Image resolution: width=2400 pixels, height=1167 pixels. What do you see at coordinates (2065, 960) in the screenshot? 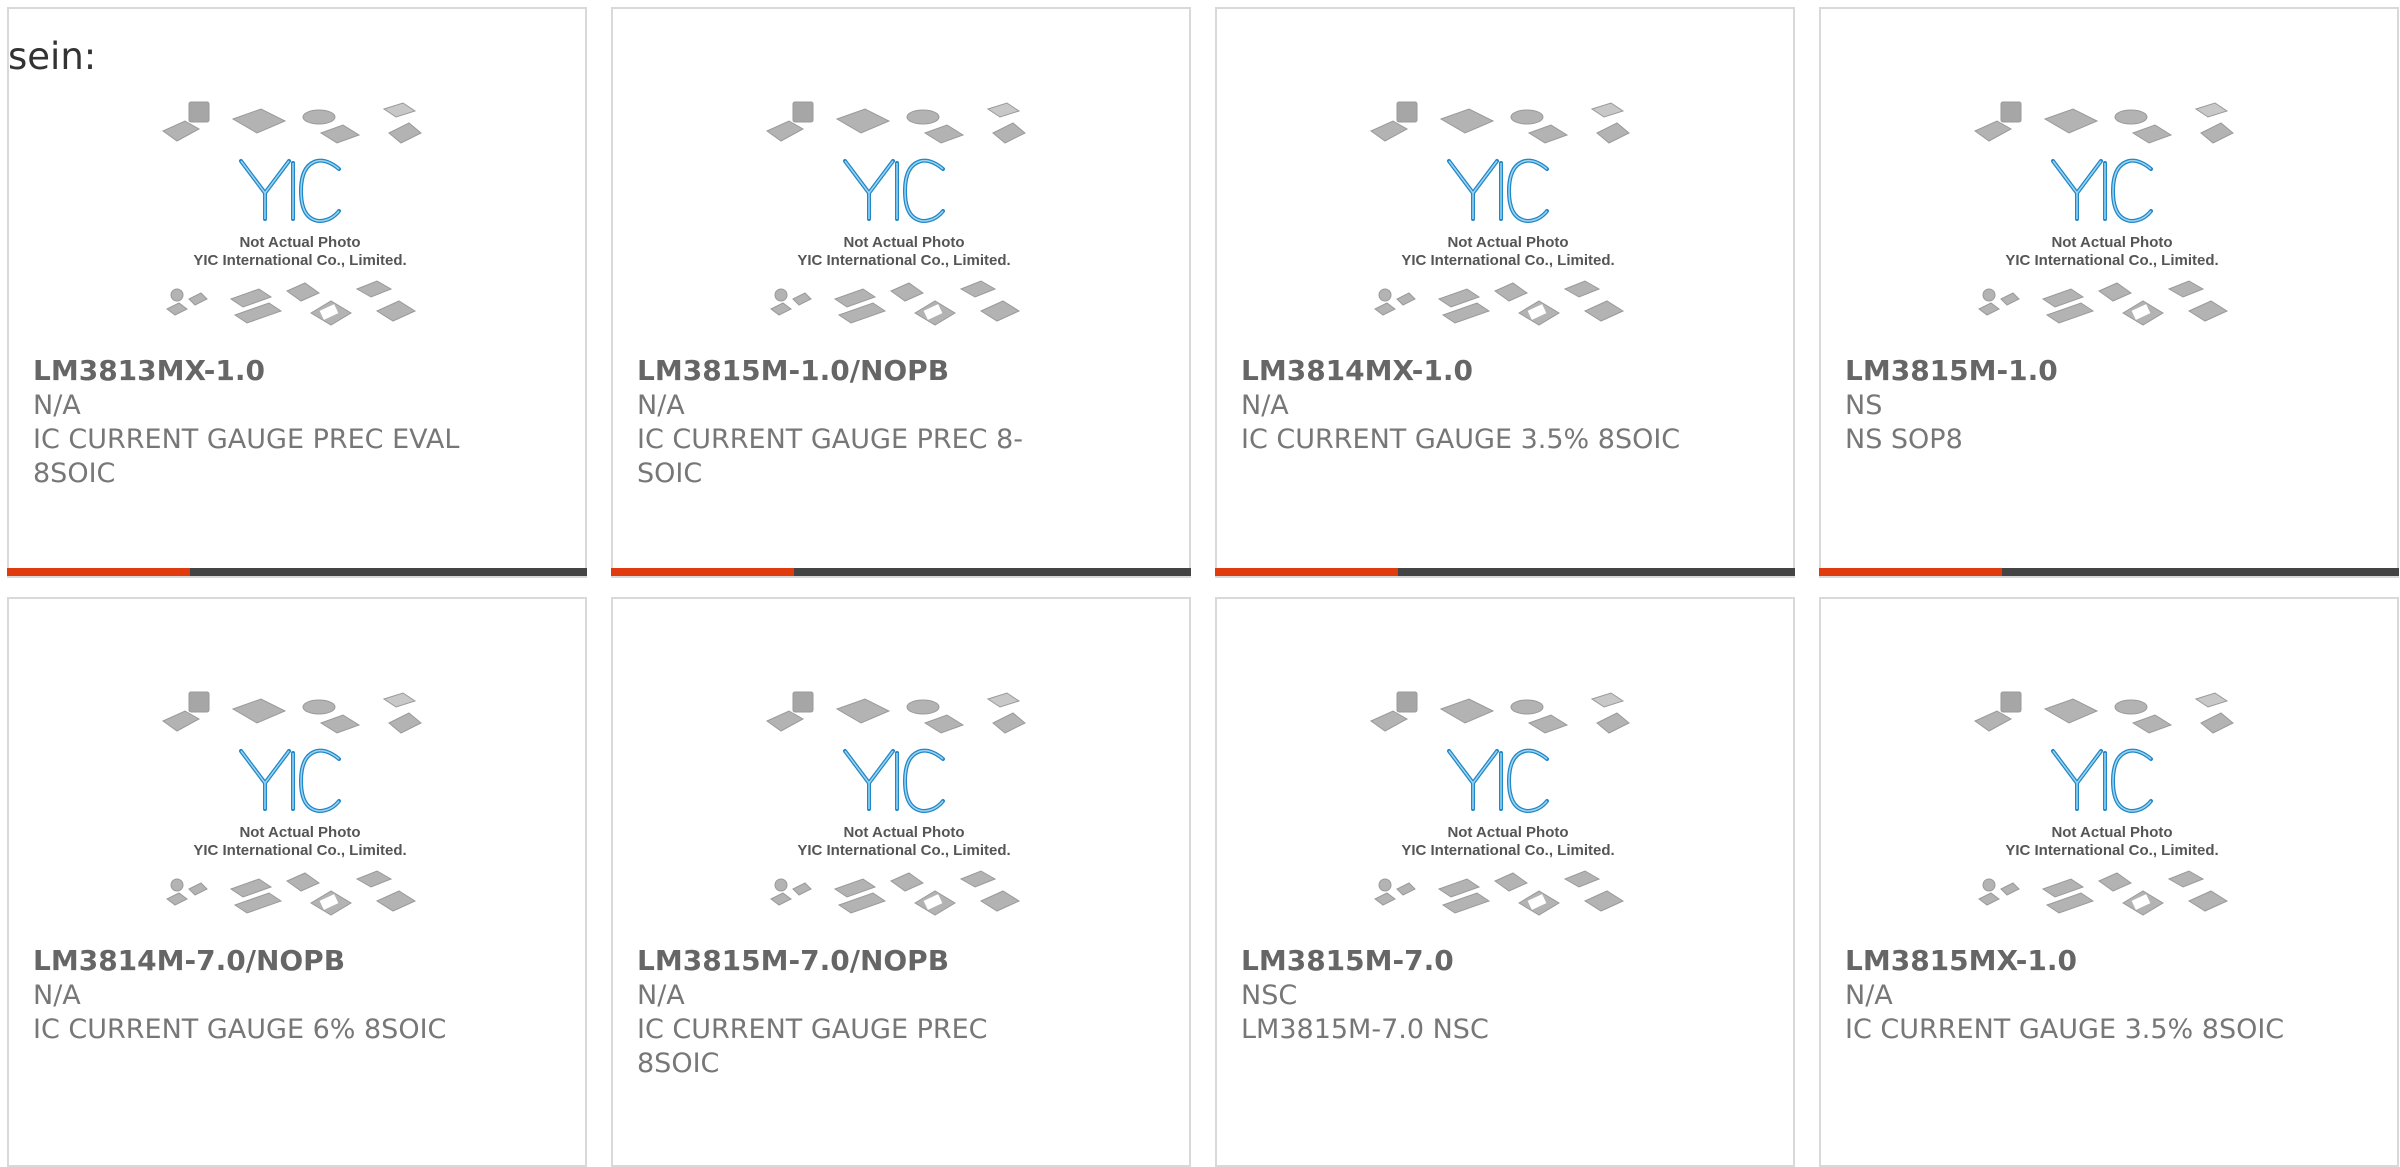
I see `part-number: LM3815MX-1.0` at bounding box center [2065, 960].